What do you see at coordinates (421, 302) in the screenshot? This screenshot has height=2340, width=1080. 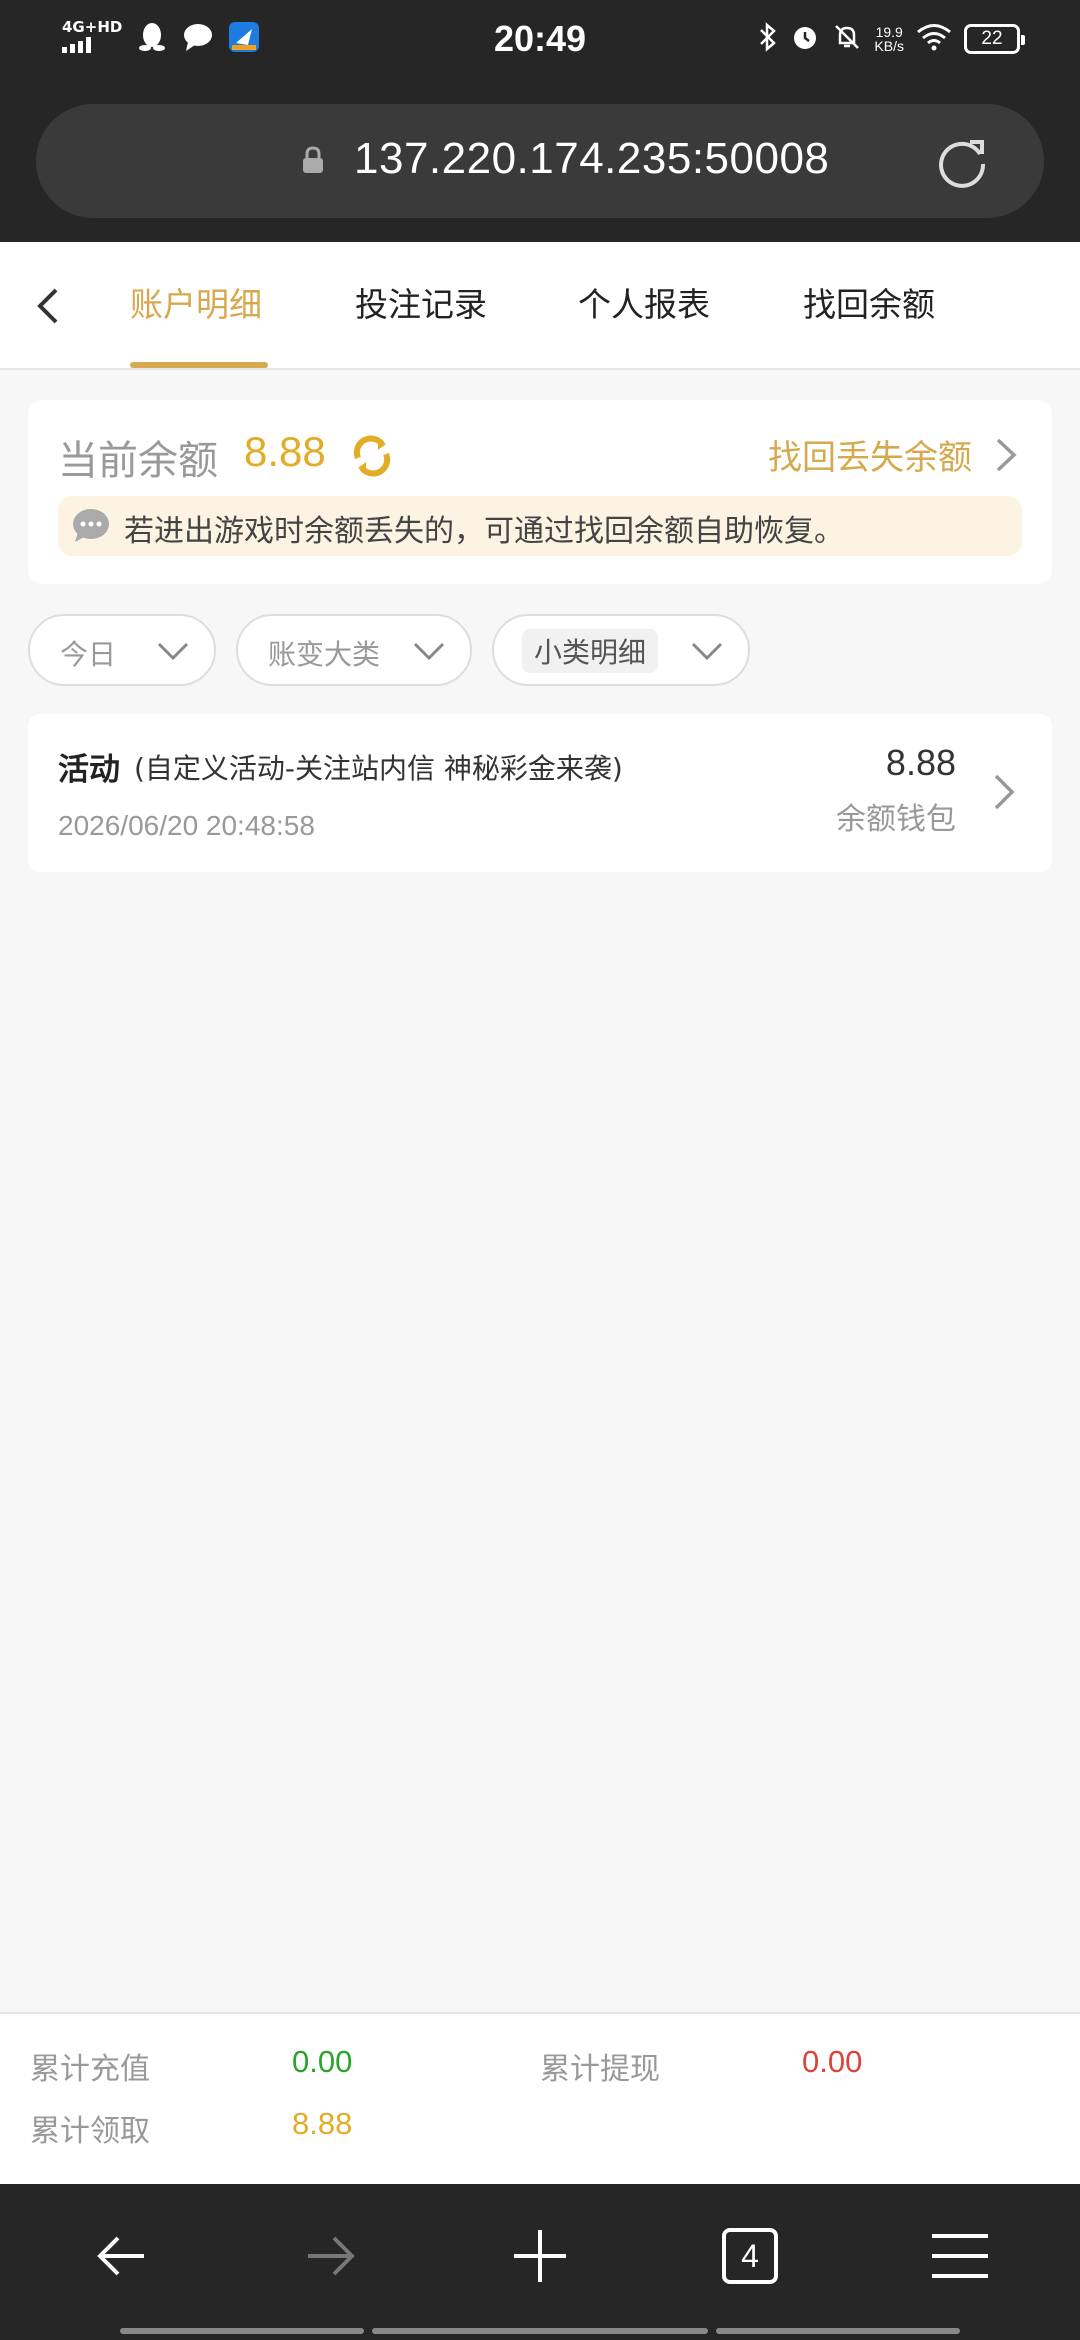 I see `tab-bet-records: 投注记录` at bounding box center [421, 302].